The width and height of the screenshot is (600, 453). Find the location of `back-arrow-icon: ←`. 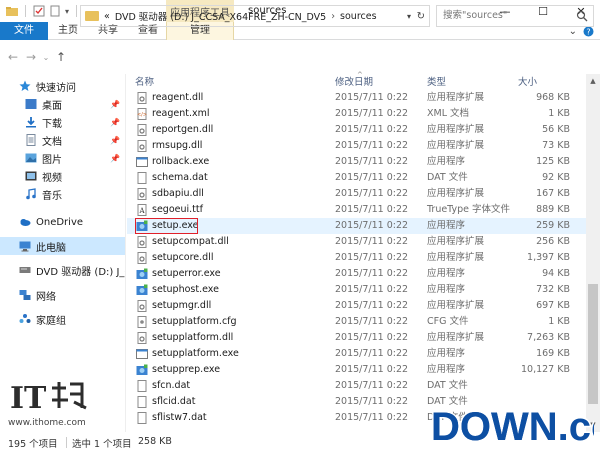

back-arrow-icon: ← is located at coordinates (13, 57).